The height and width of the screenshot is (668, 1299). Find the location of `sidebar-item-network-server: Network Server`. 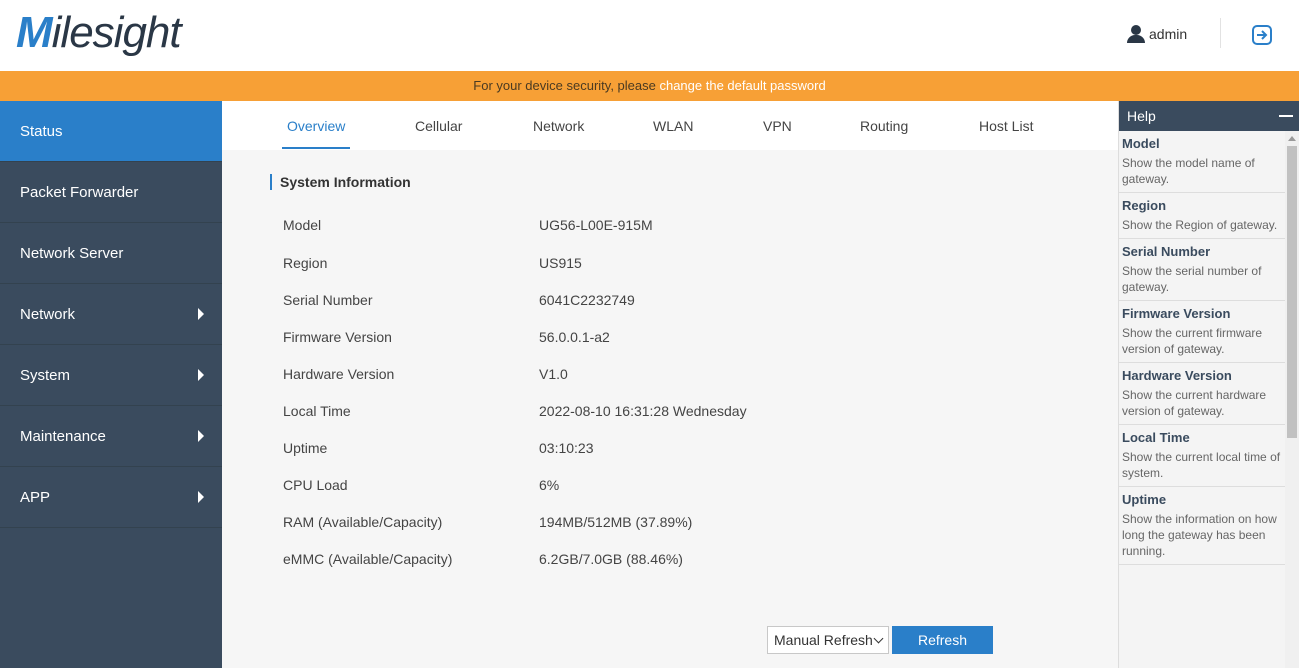

sidebar-item-network-server: Network Server is located at coordinates (111, 253).